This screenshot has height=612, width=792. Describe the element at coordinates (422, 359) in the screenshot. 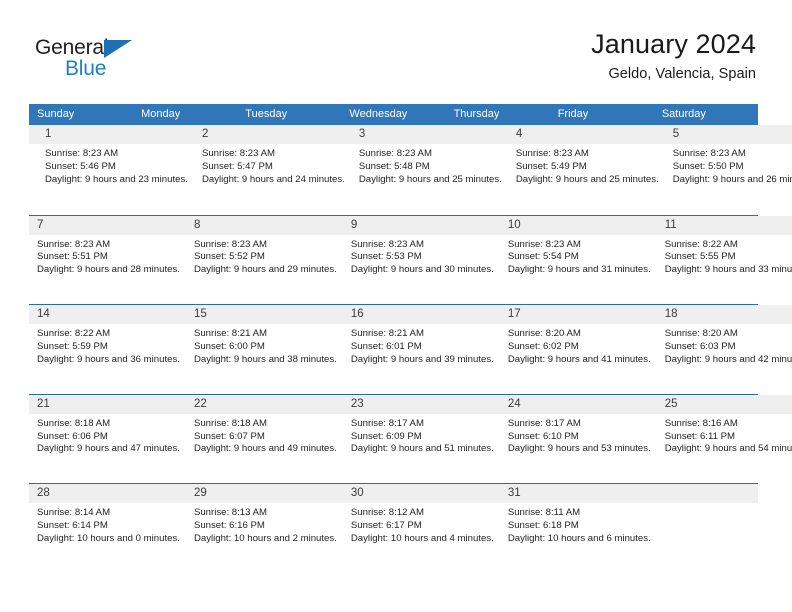

I see `daylight-text: Daylight: 9 hours and 39 minutes.` at that location.